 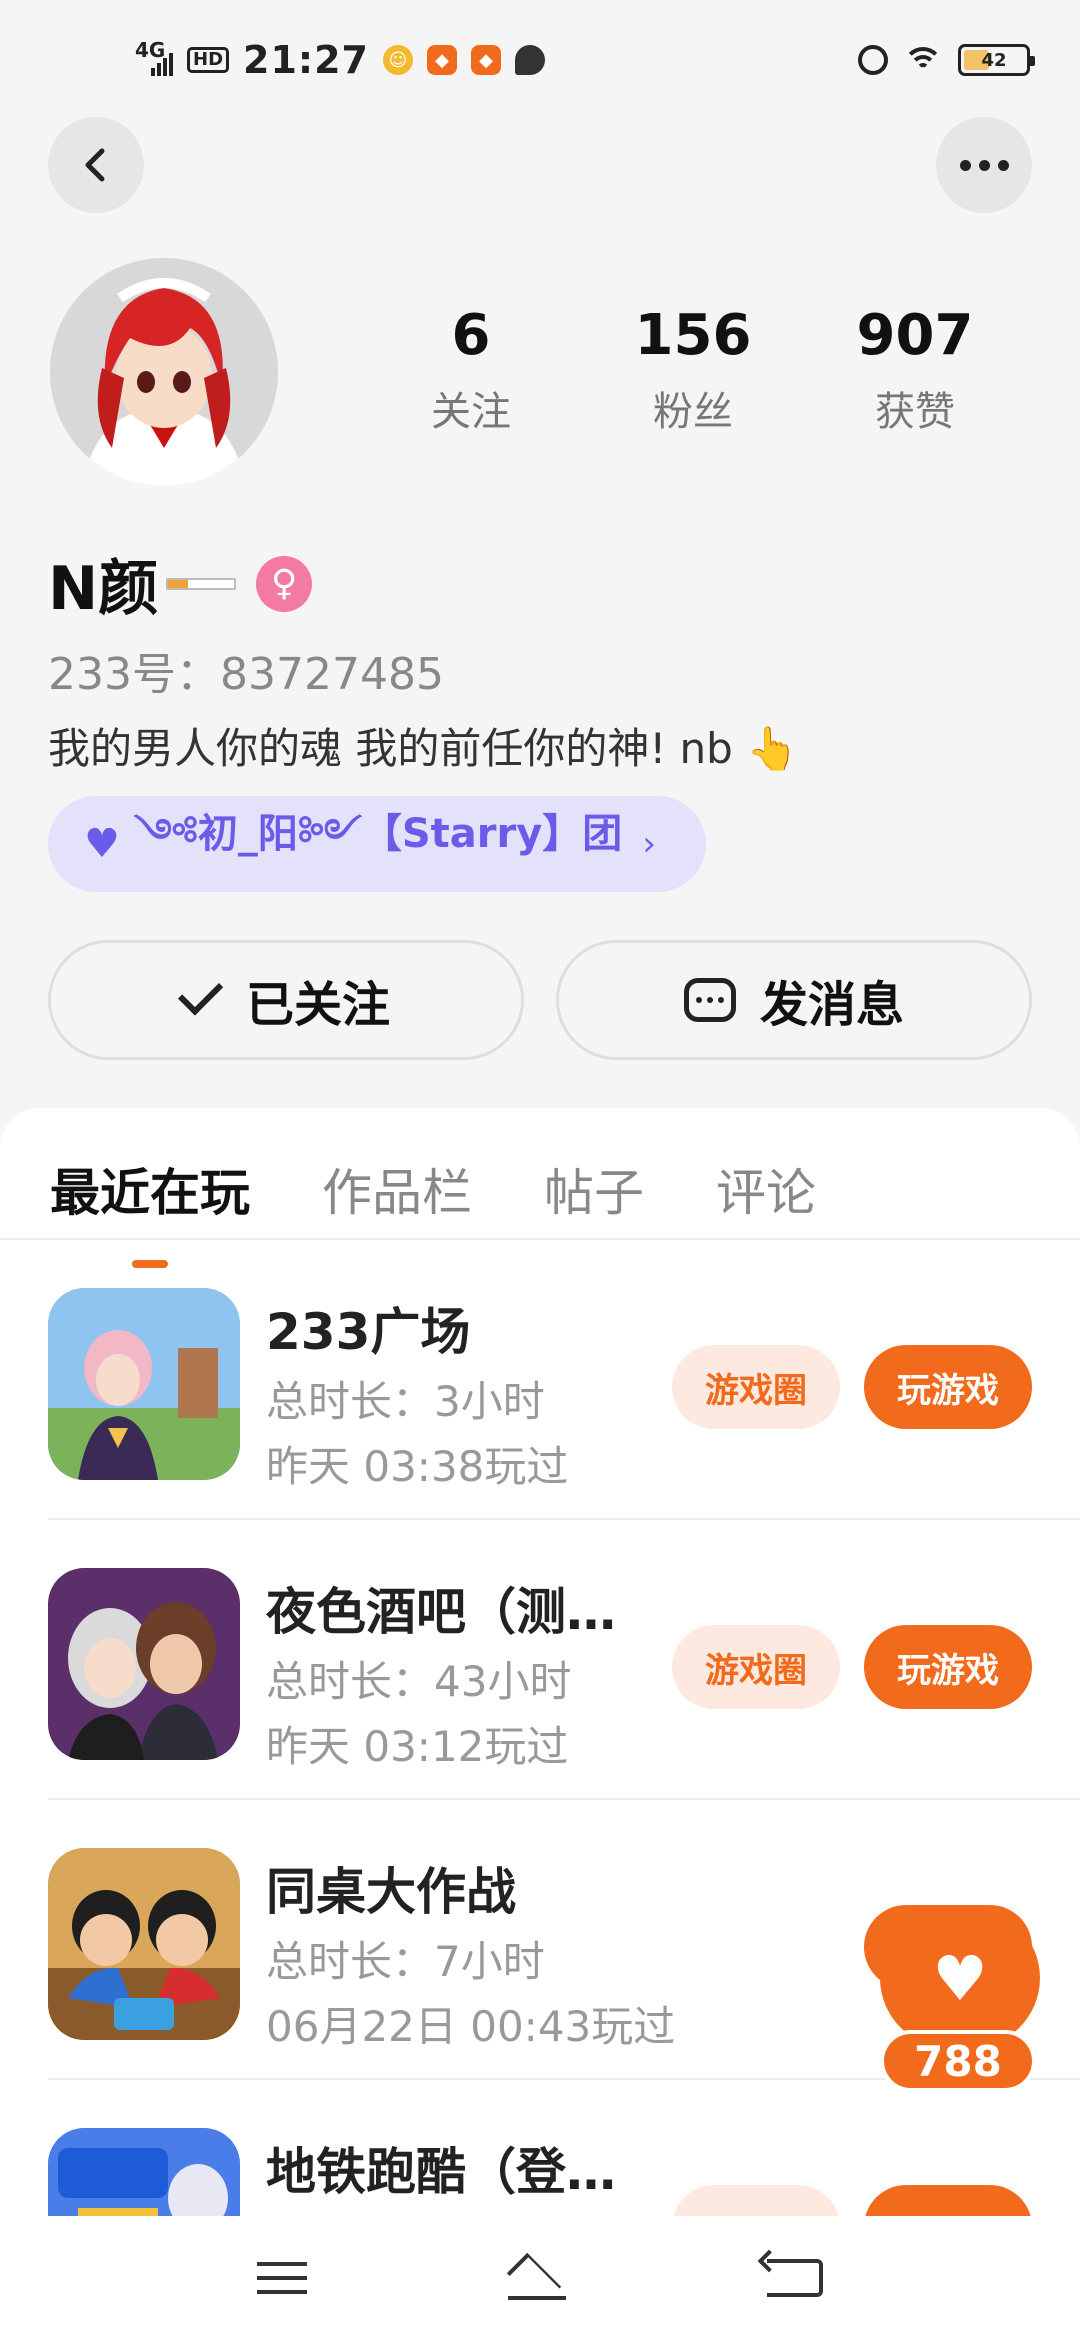 I want to click on message-notification-icon, so click(x=529, y=60).